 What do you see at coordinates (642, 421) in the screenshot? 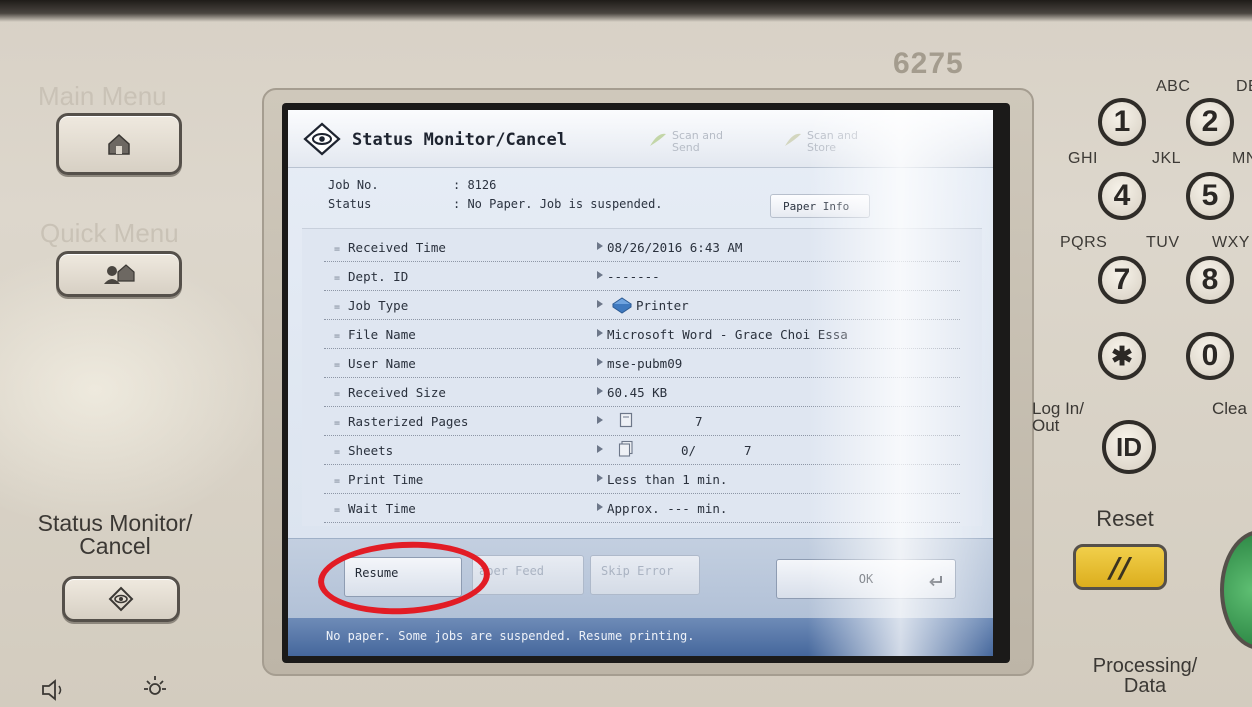
I see `table-row: Rasterized Pages 7` at bounding box center [642, 421].